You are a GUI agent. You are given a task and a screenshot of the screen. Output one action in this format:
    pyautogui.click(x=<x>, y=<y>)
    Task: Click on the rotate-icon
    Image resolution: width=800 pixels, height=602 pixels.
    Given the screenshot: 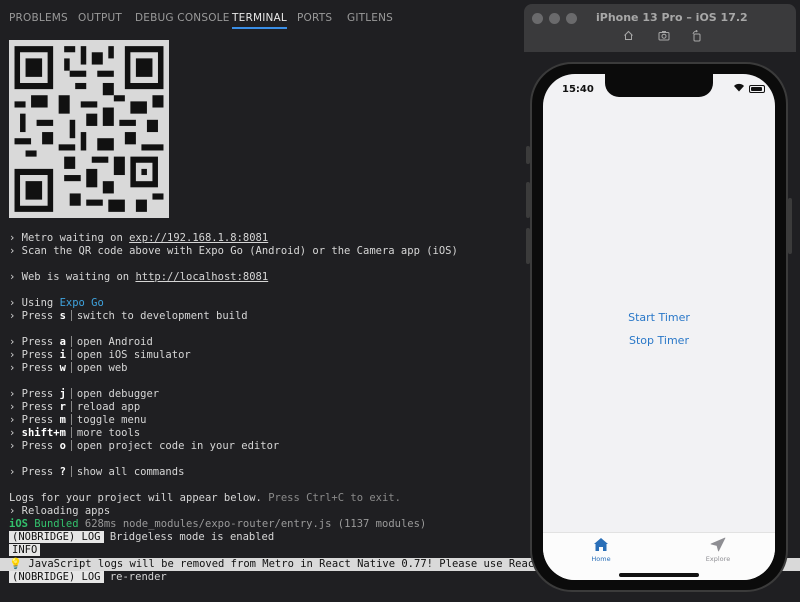 What is the action you would take?
    pyautogui.click(x=697, y=37)
    